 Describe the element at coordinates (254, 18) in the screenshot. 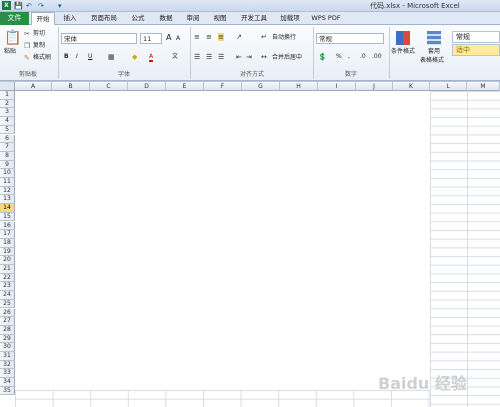

I see `tab-developer: 开发工具` at that location.